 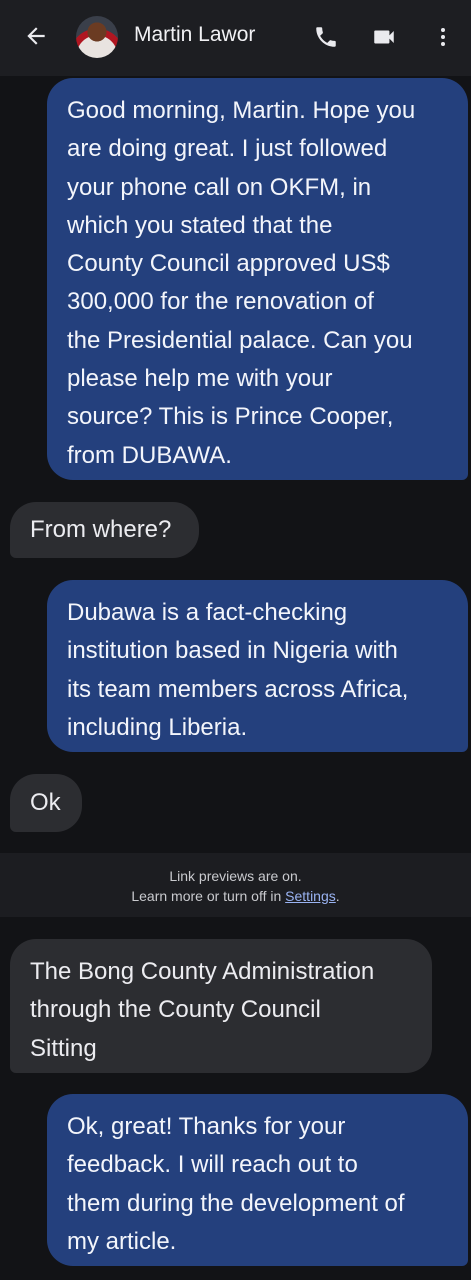 What do you see at coordinates (337, 896) in the screenshot?
I see `notice-period: .` at bounding box center [337, 896].